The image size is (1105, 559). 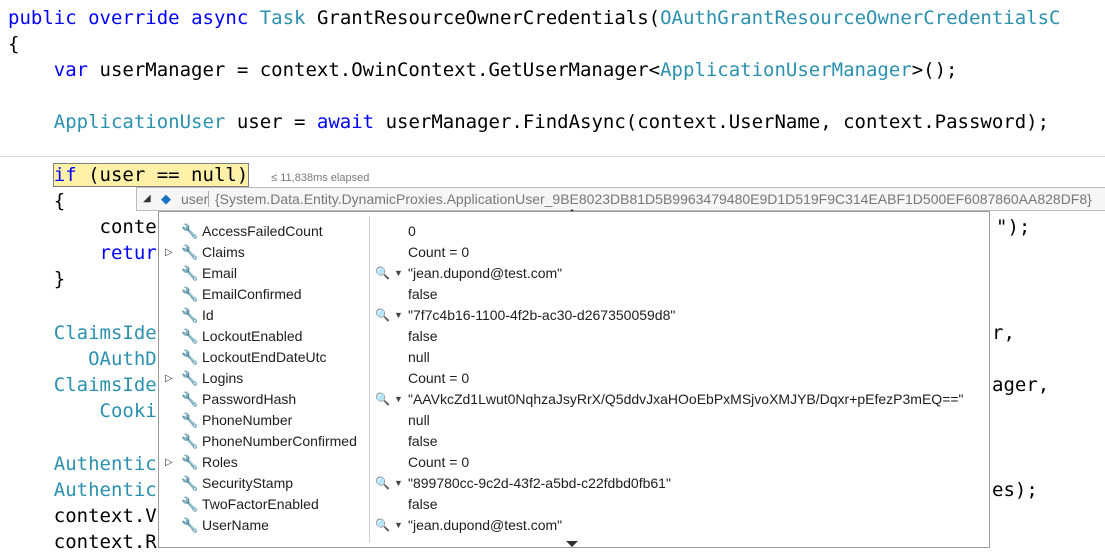 What do you see at coordinates (252, 336) in the screenshot?
I see `property-name: LockoutEnabled` at bounding box center [252, 336].